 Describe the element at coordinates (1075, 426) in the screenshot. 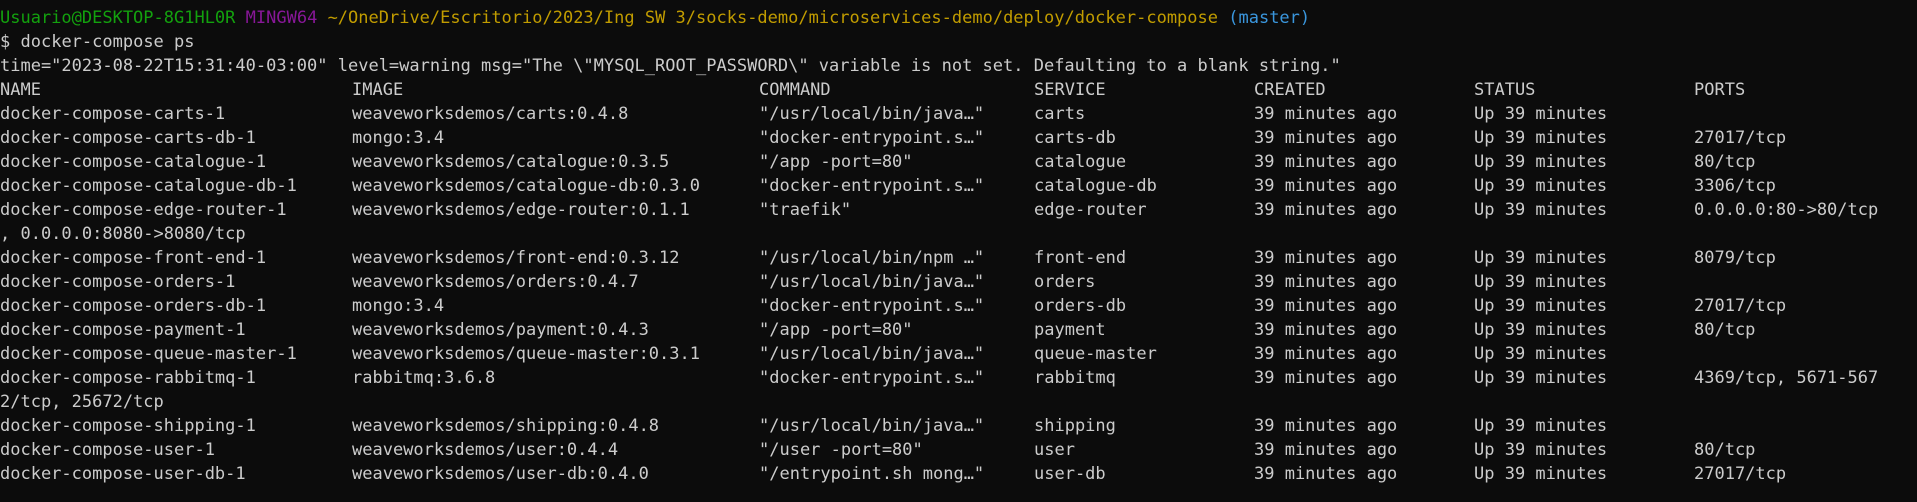

I see `cell-service: shipping` at that location.